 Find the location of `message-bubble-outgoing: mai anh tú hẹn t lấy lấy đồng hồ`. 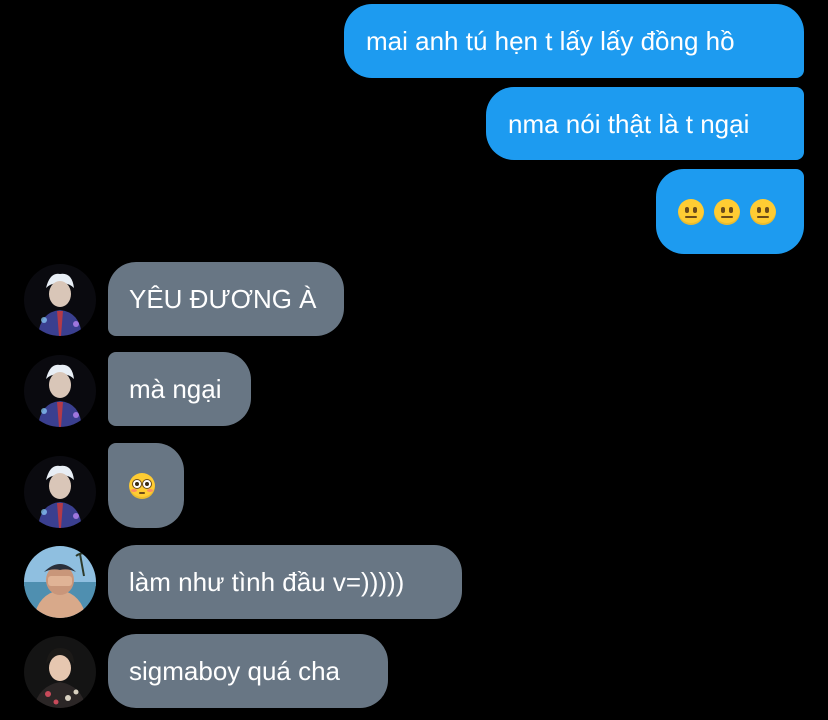

message-bubble-outgoing: mai anh tú hẹn t lấy lấy đồng hồ is located at coordinates (574, 41).